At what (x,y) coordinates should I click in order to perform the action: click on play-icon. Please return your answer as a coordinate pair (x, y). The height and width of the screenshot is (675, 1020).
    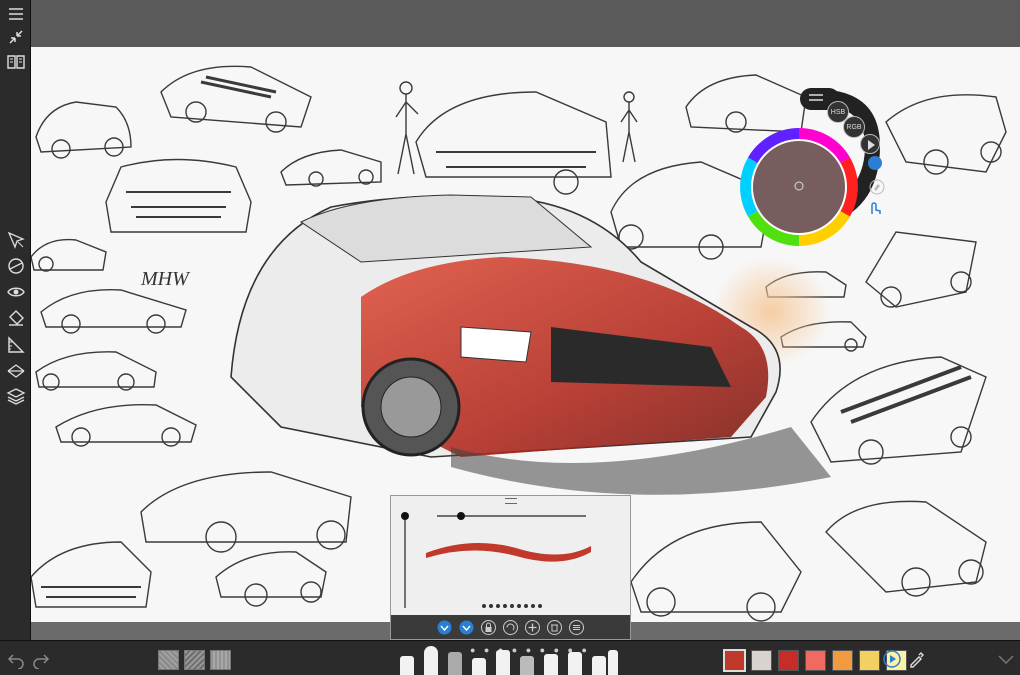
    Looking at the image, I should click on (870, 144).